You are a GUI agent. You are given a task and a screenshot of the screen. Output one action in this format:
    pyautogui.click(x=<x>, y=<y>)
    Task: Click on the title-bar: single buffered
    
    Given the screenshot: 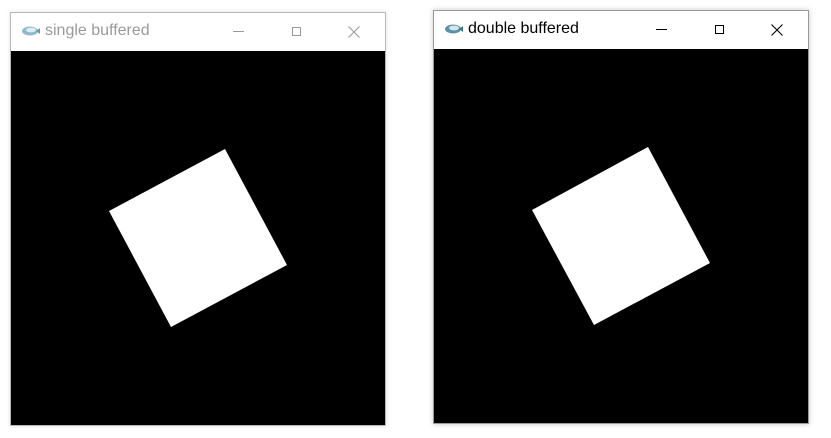 What is the action you would take?
    pyautogui.click(x=198, y=31)
    